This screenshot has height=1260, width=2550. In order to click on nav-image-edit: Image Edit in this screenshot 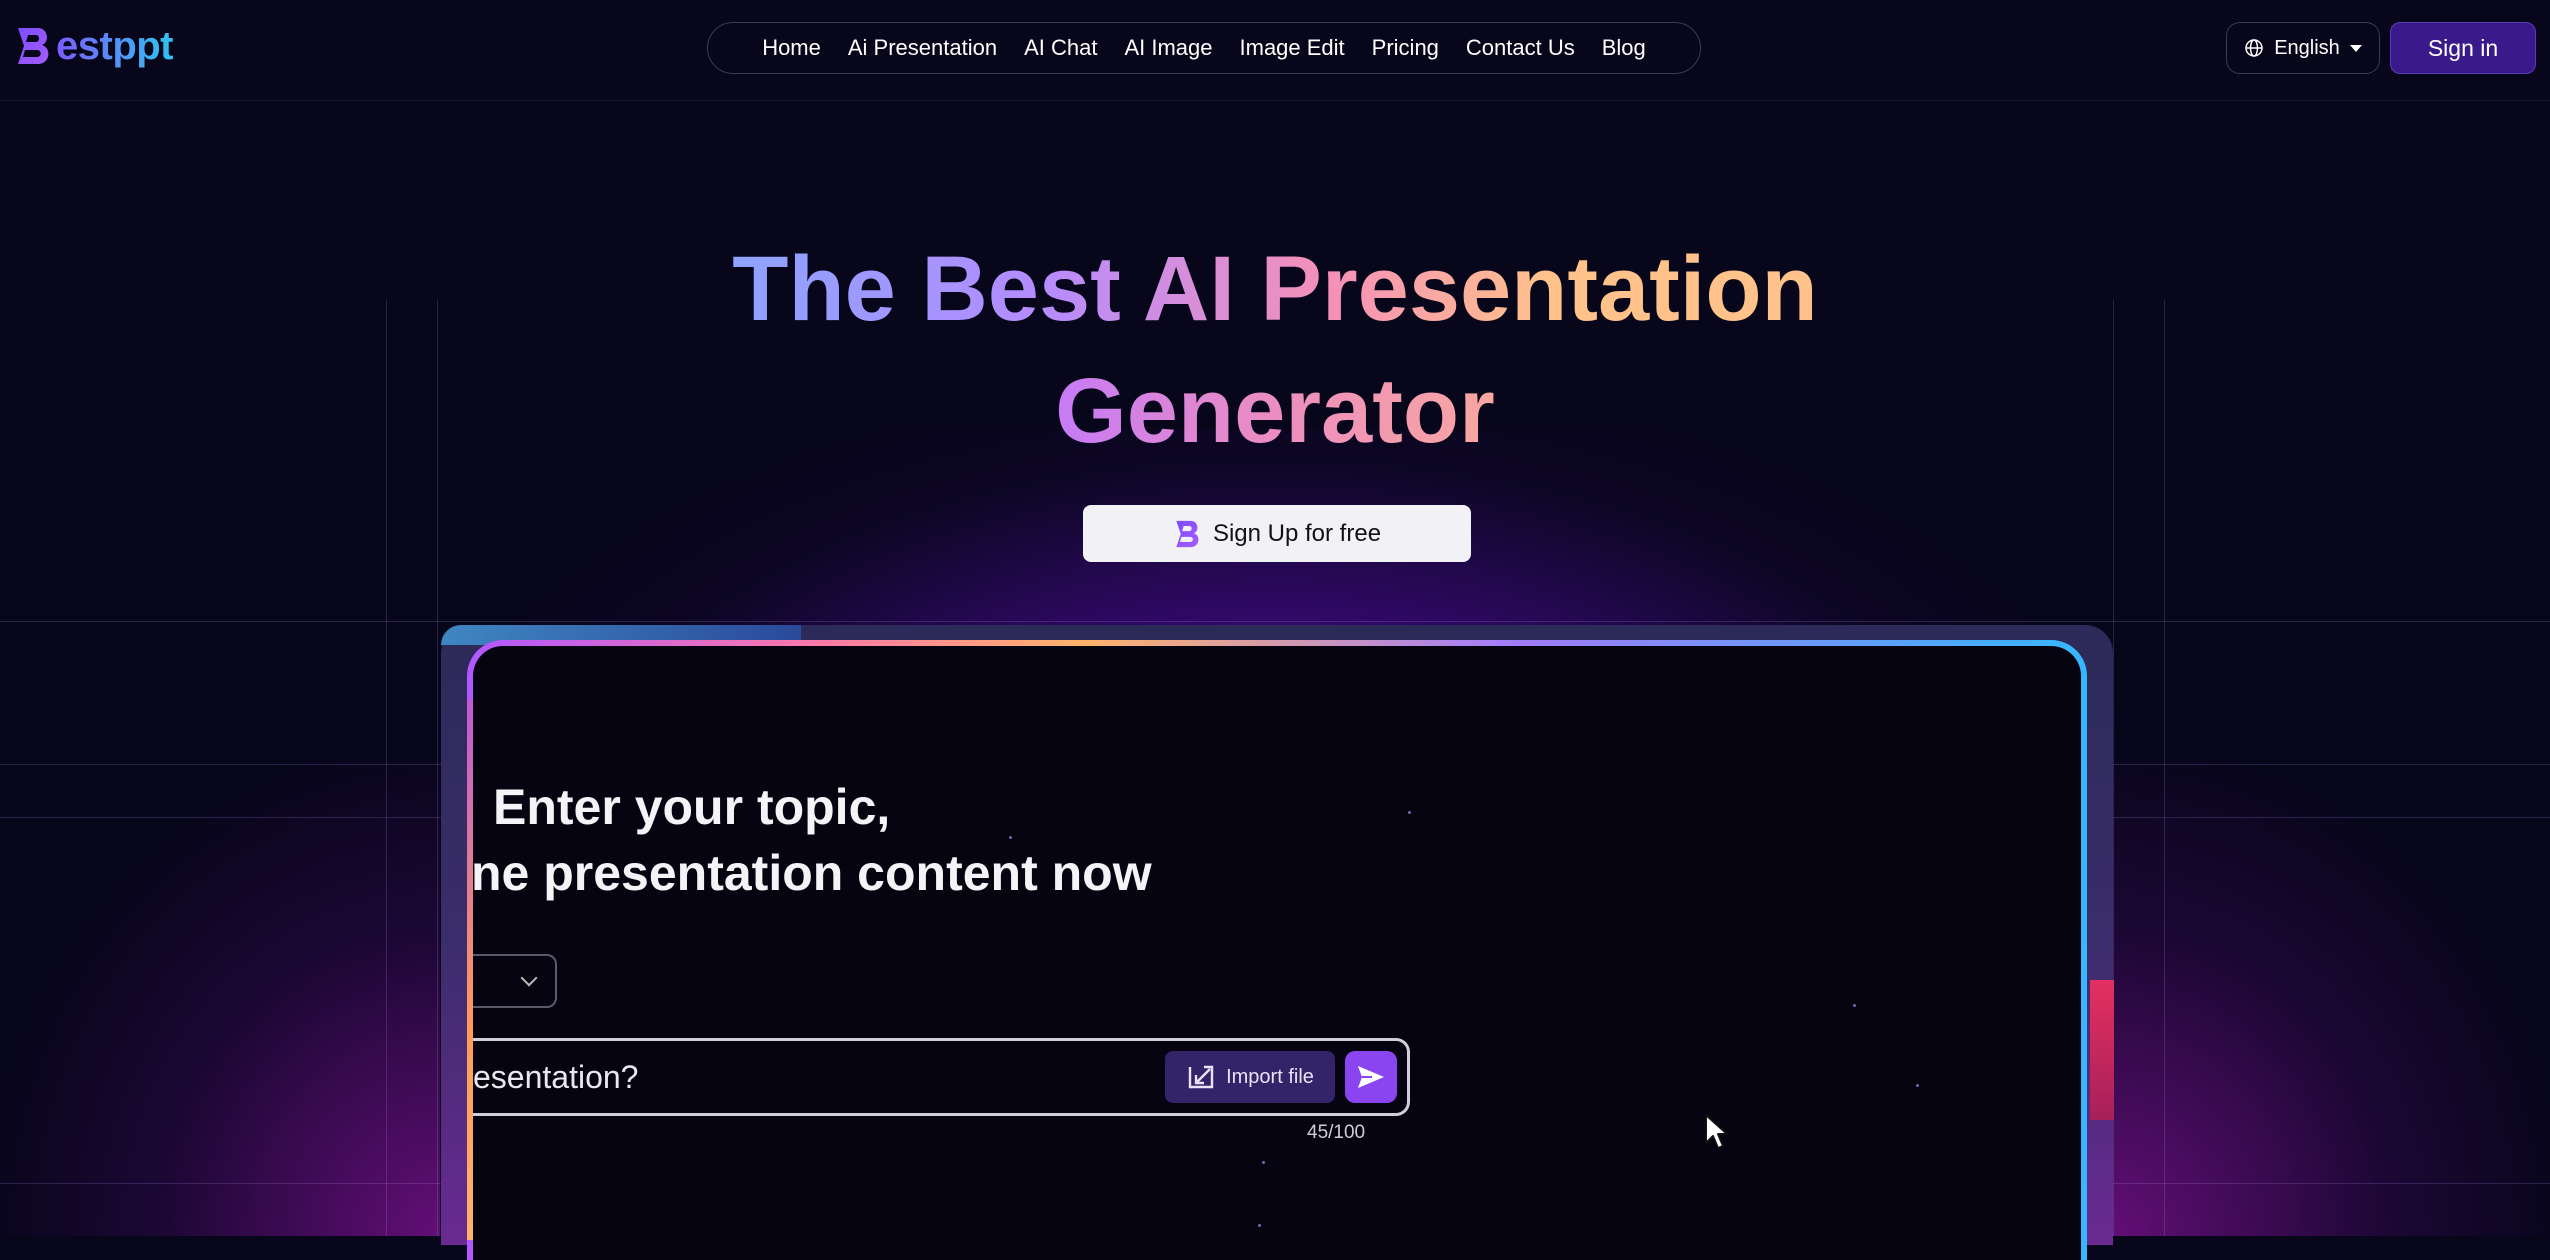, I will do `click(1292, 48)`.